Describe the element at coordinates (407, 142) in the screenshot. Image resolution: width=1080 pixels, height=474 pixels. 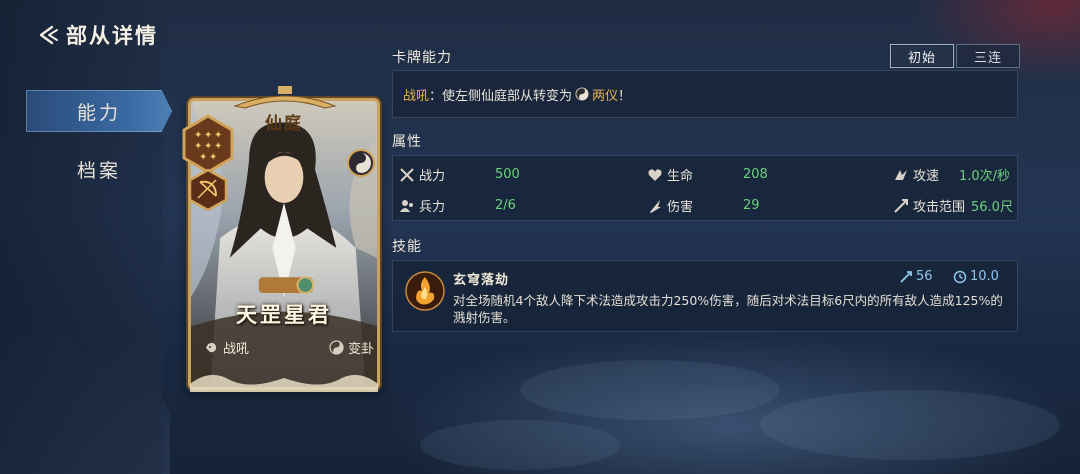
I see `attributes-heading: 属性` at that location.